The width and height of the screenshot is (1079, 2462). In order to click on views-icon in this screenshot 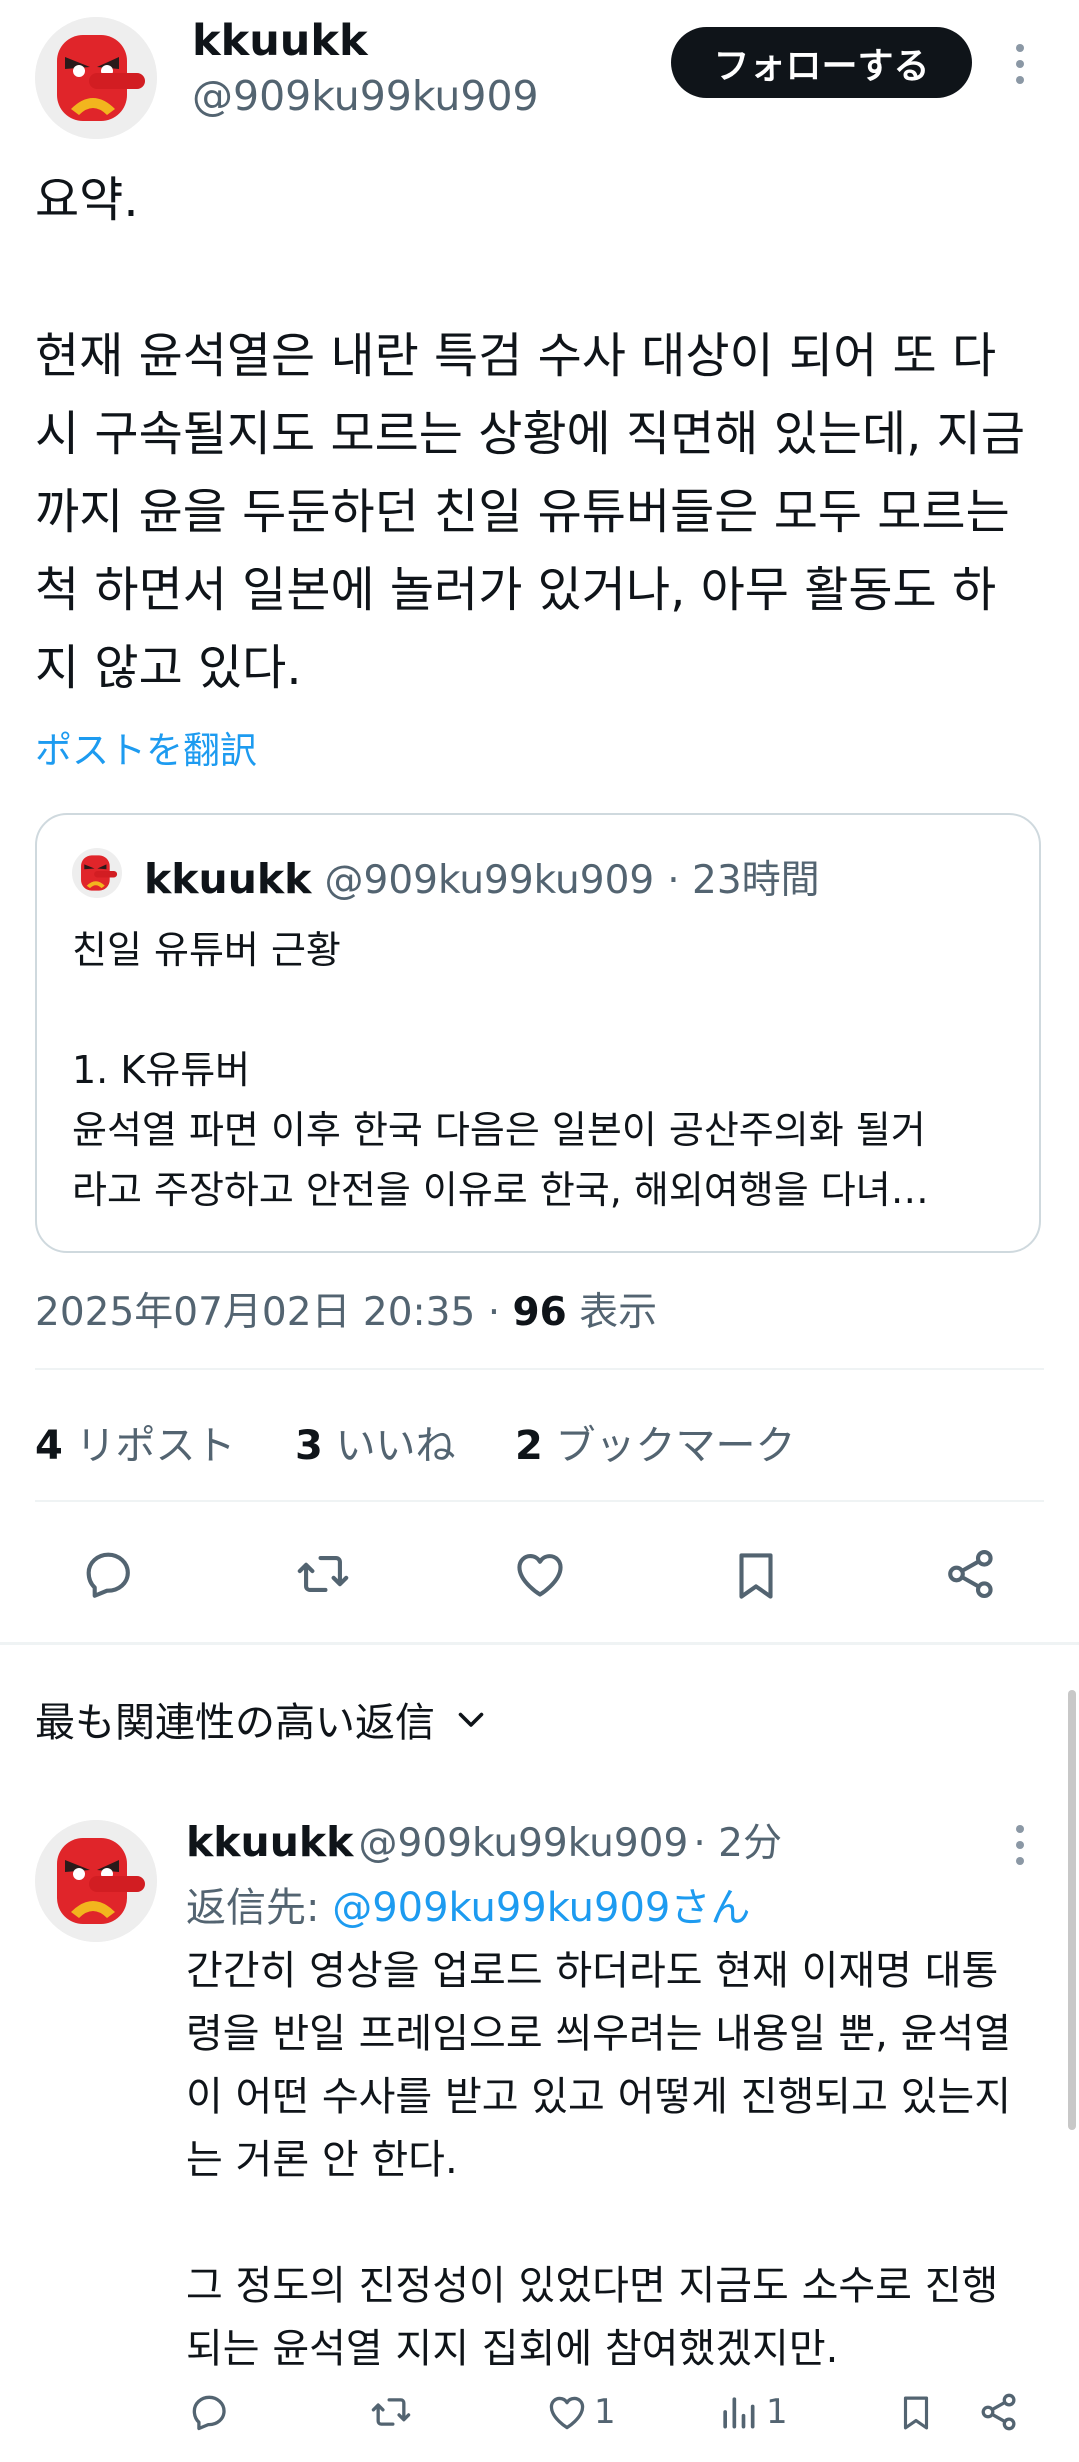, I will do `click(739, 2413)`.